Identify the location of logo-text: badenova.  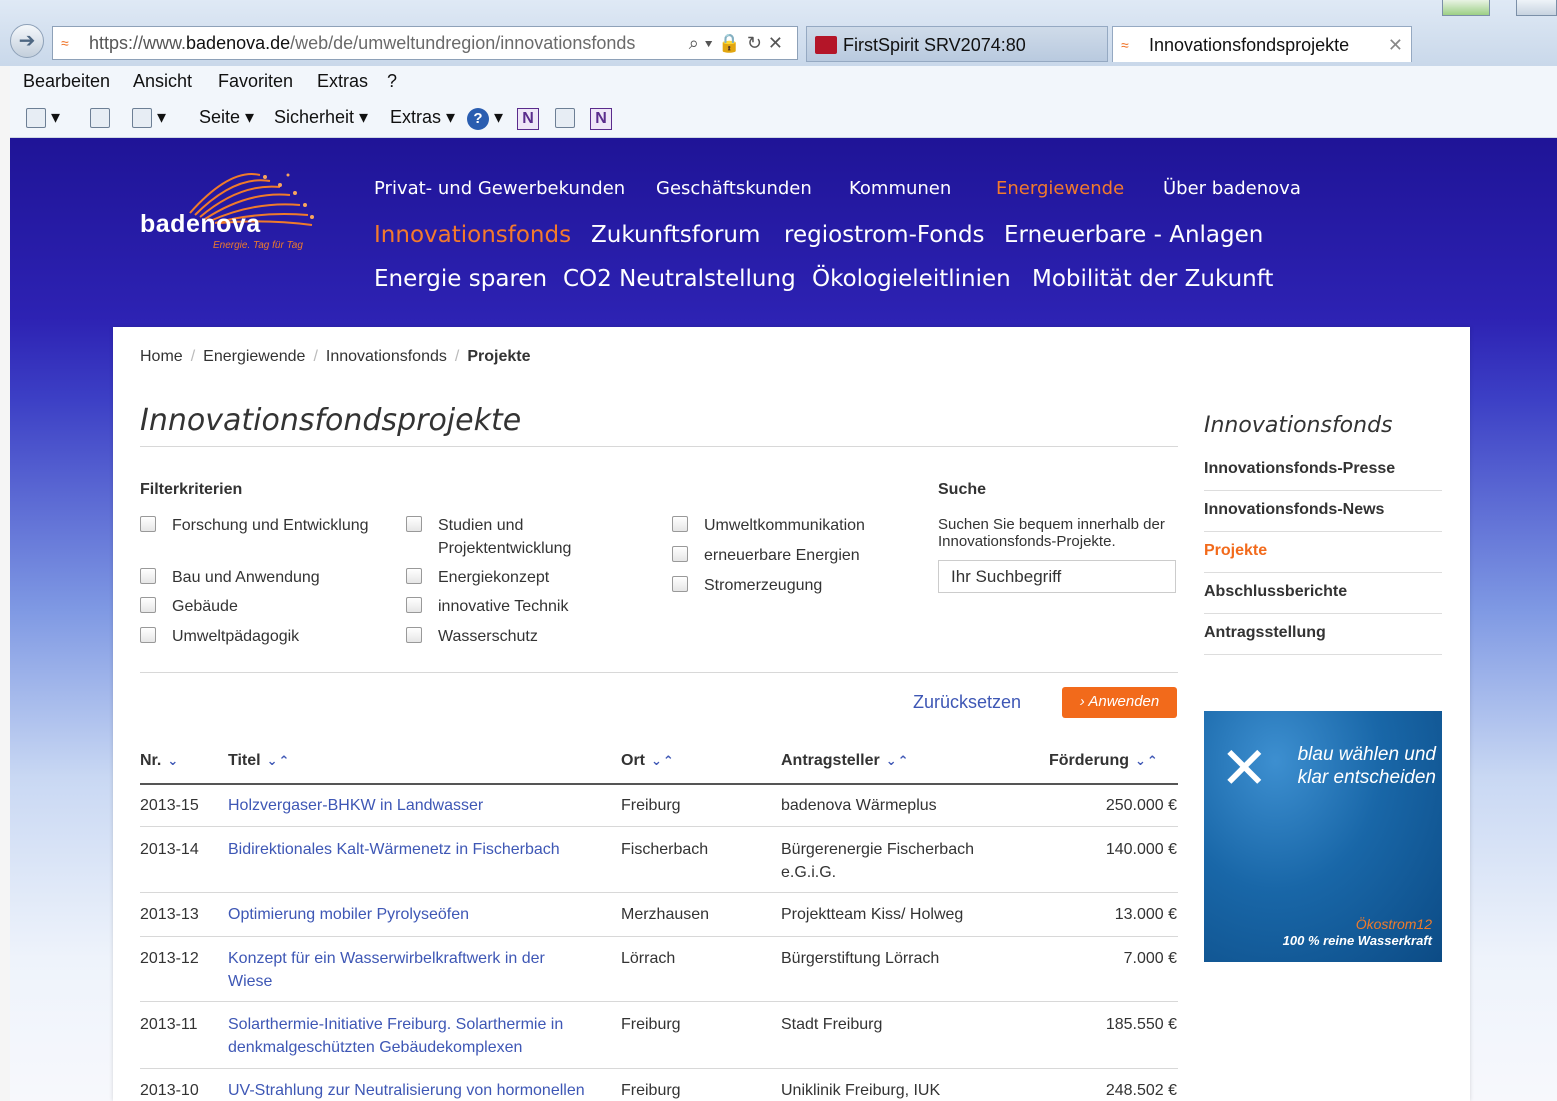
(200, 224).